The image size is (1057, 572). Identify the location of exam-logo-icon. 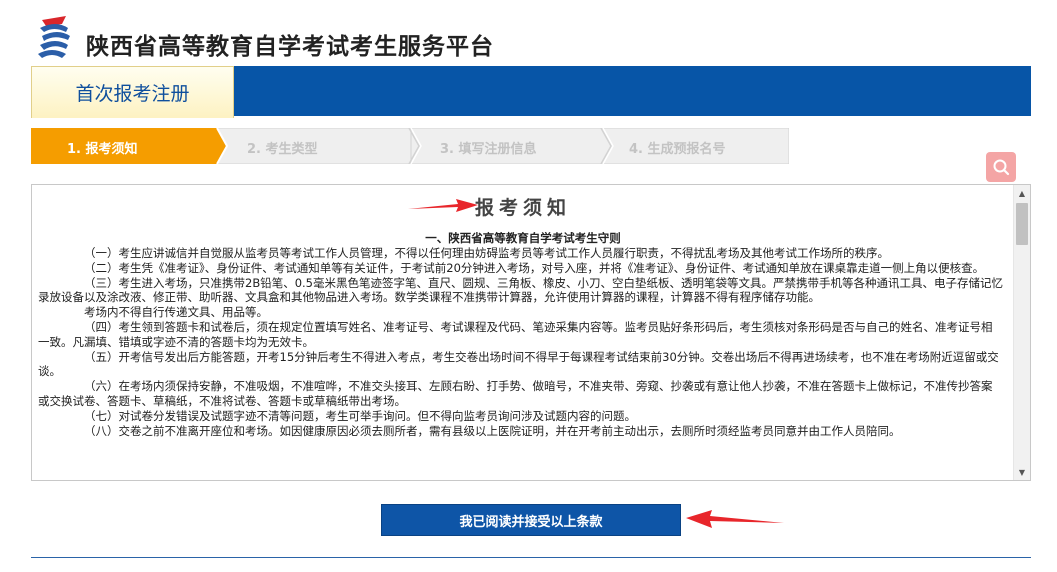
(55, 37).